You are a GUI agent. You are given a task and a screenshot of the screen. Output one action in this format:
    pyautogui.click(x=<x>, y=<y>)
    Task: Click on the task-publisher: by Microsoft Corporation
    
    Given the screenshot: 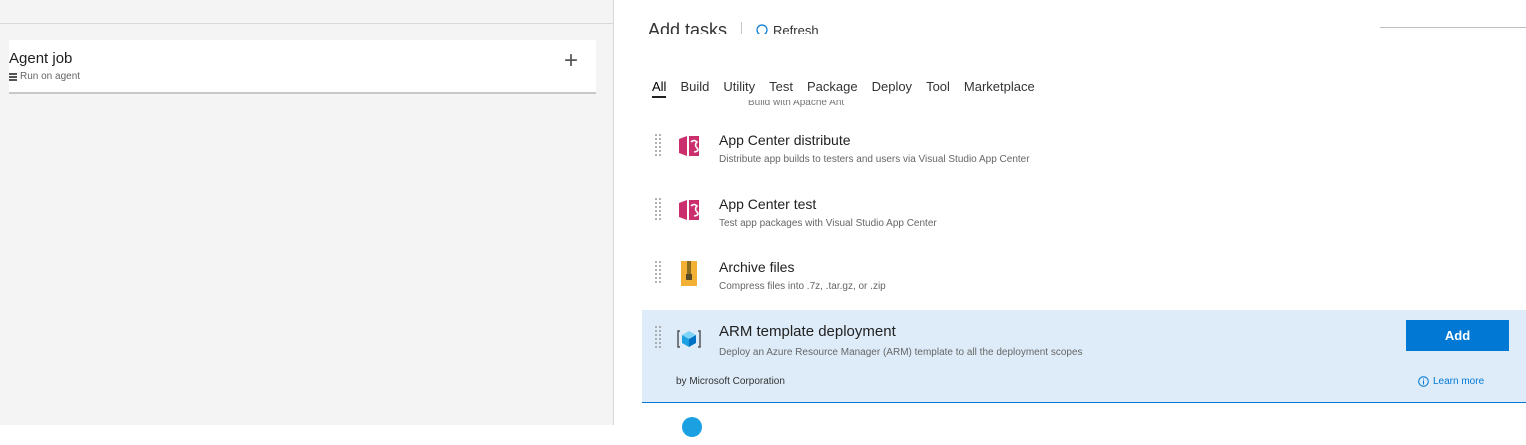 What is the action you would take?
    pyautogui.click(x=730, y=381)
    